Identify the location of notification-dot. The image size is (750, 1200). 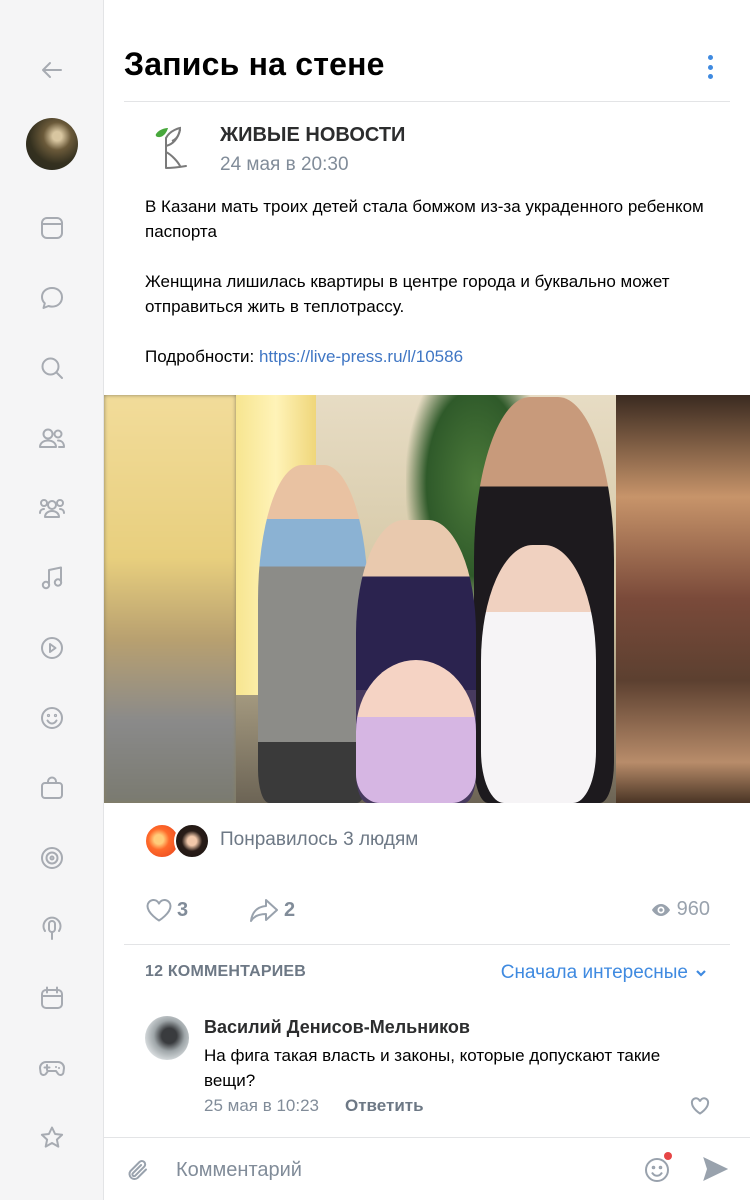
(668, 1156).